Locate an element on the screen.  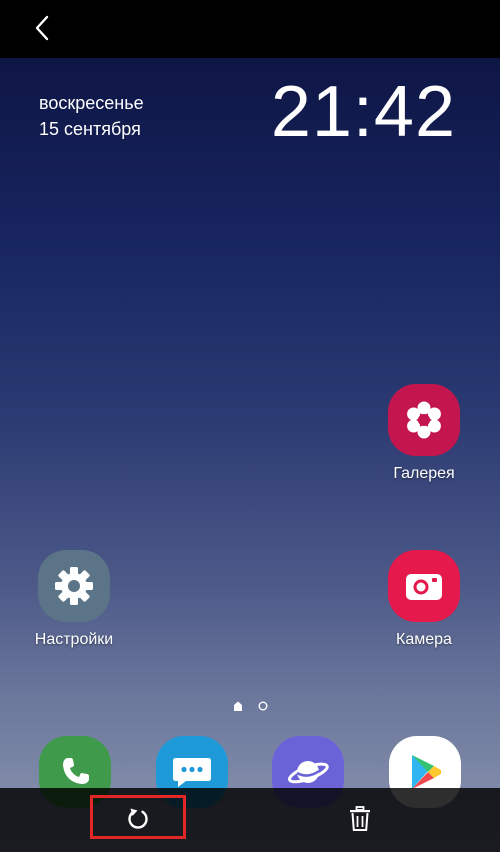
gear-icon is located at coordinates (74, 586).